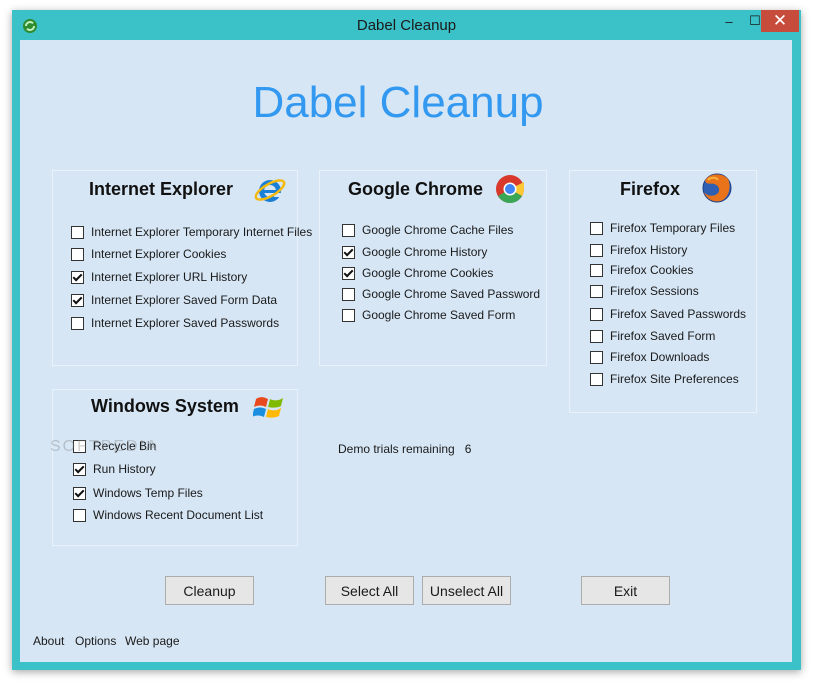 This screenshot has height=690, width=818. I want to click on checkbox-label: Windows Recent Document List, so click(178, 515).